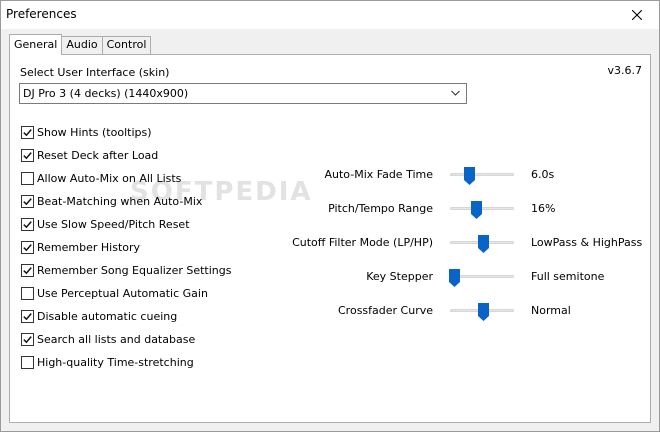  Describe the element at coordinates (379, 174) in the screenshot. I see `slider-label: Auto-Mix Fade Time` at that location.